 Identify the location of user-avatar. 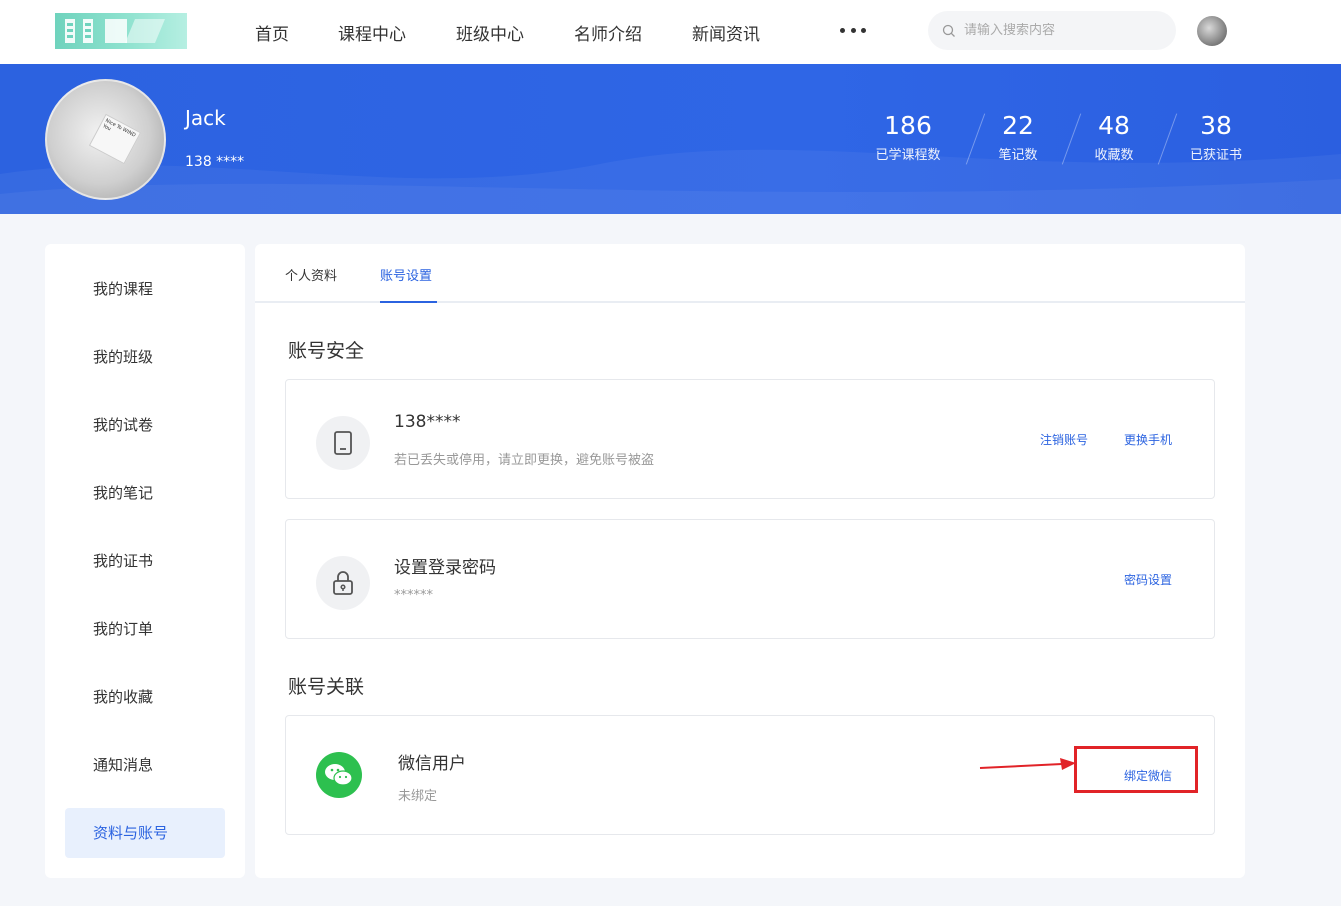
(1212, 31).